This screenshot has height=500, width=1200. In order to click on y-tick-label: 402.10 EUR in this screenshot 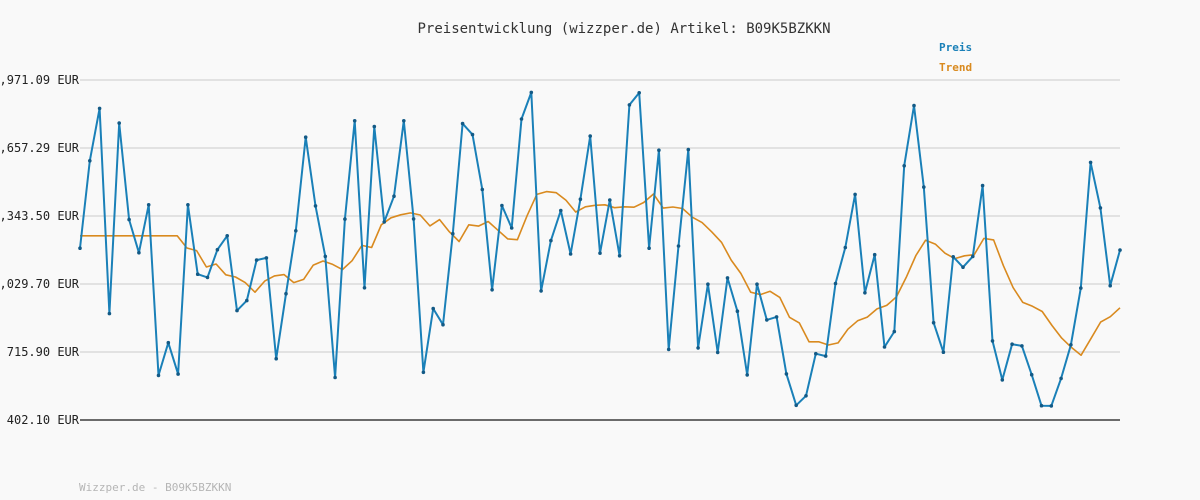, I will do `click(43, 420)`.